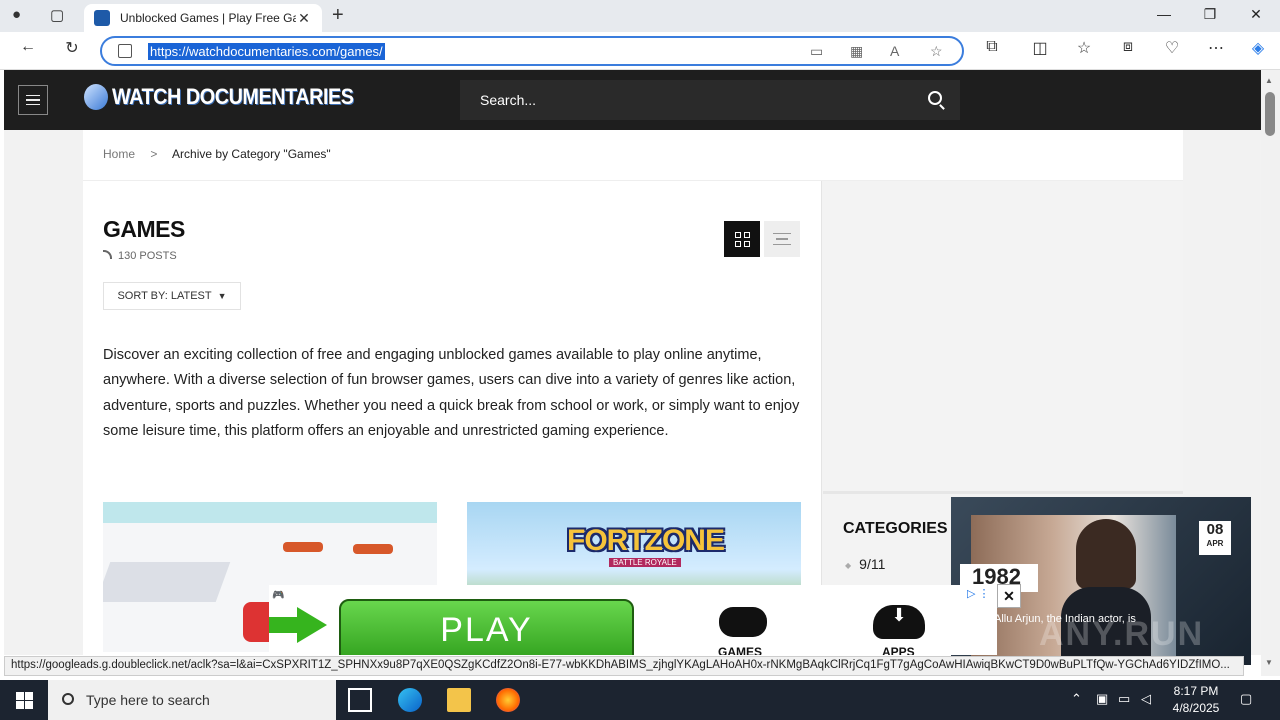 The image size is (1280, 720). I want to click on menu-hamburger-icon, so click(33, 100).